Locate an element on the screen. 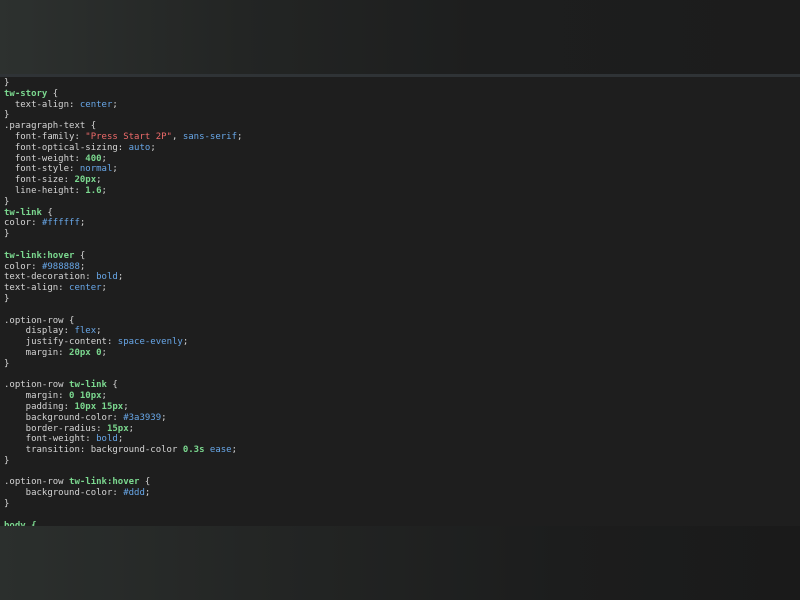  code-line: justify-content: space-evenly; is located at coordinates (123, 342).